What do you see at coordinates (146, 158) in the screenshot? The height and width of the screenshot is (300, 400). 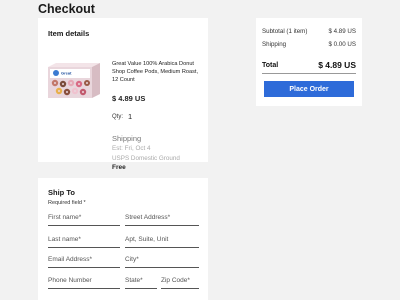 I see `shipping-method: USPS Domestic Ground` at bounding box center [146, 158].